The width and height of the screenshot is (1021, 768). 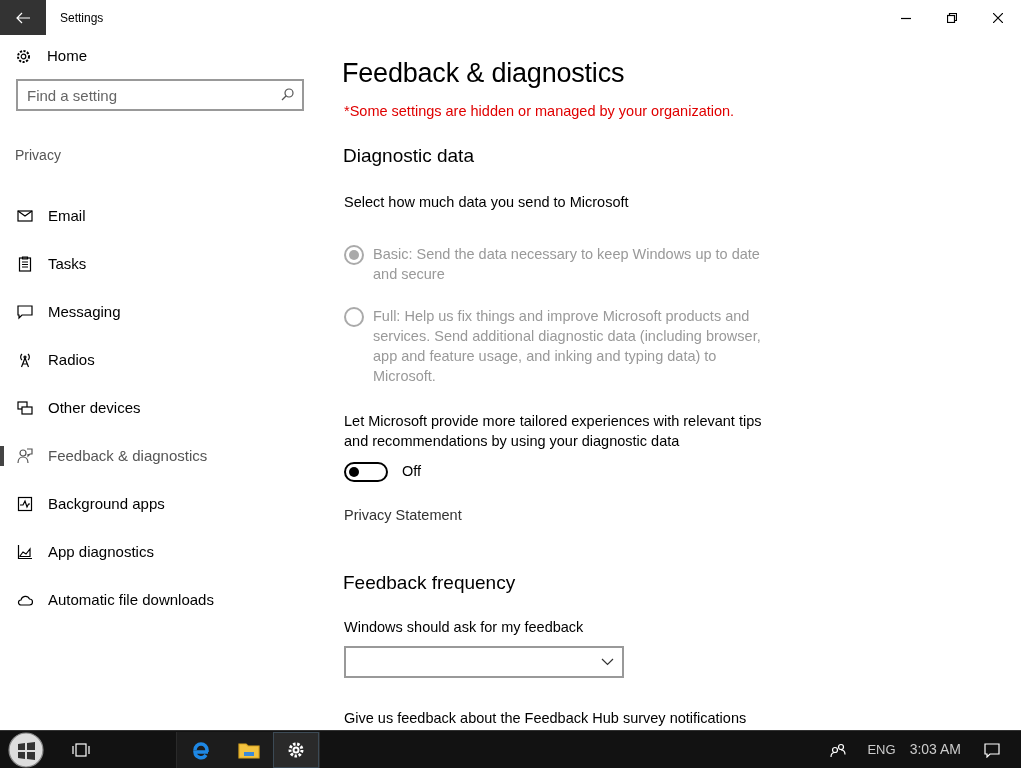 What do you see at coordinates (553, 431) in the screenshot?
I see `setting-description: Let Microsoft provide more tailored experiences with relevant tips and recommendations by using your diagnostic data` at bounding box center [553, 431].